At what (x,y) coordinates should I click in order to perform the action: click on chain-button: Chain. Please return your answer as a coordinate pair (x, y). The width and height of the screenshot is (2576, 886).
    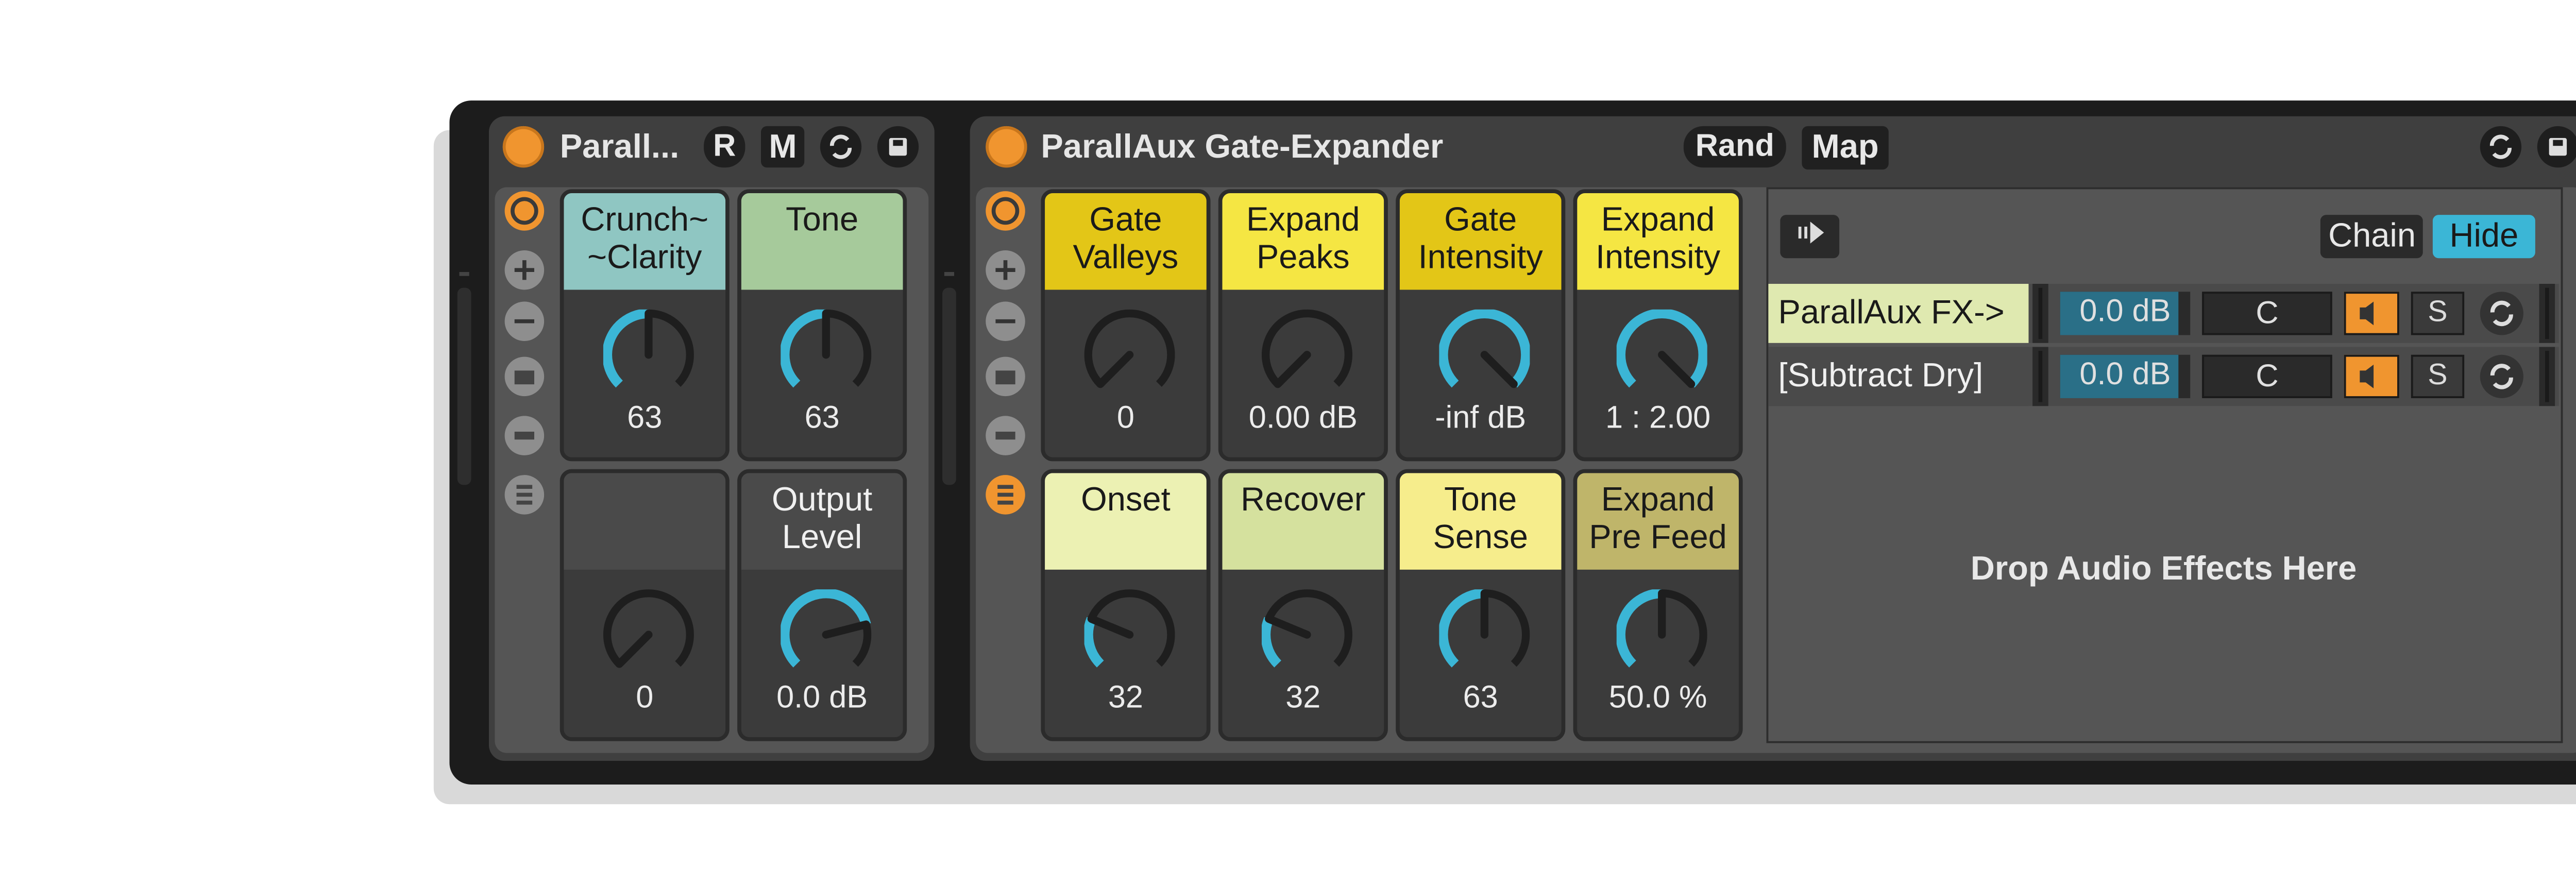
    Looking at the image, I should click on (2371, 237).